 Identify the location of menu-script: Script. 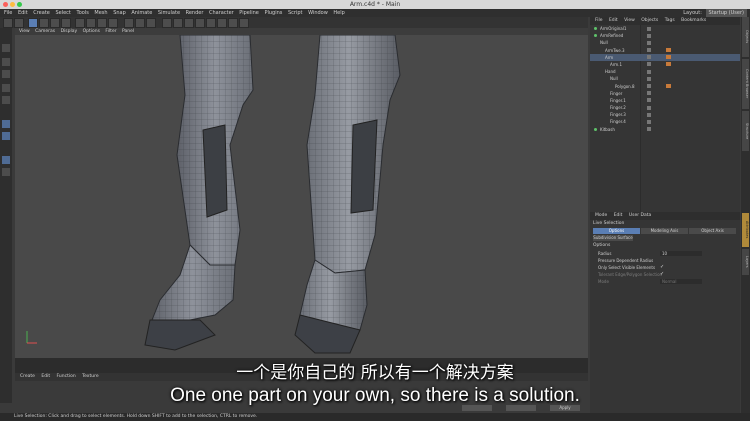
(295, 13).